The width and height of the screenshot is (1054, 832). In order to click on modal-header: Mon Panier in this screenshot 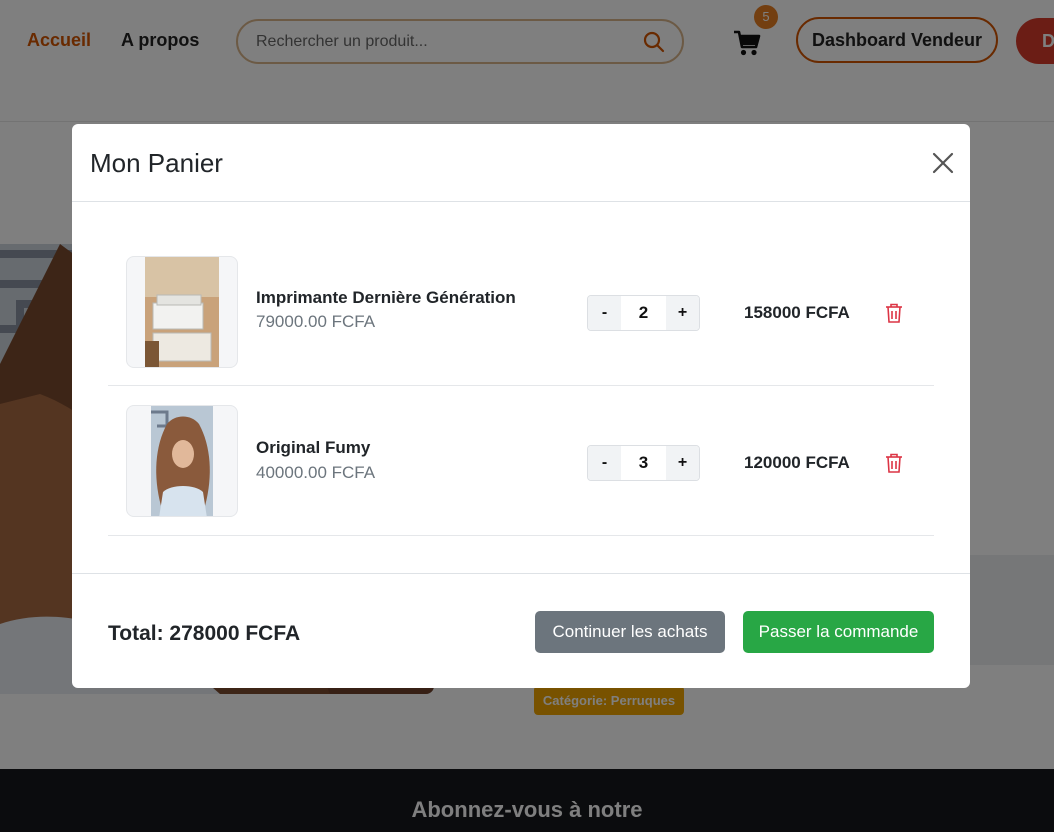, I will do `click(521, 163)`.